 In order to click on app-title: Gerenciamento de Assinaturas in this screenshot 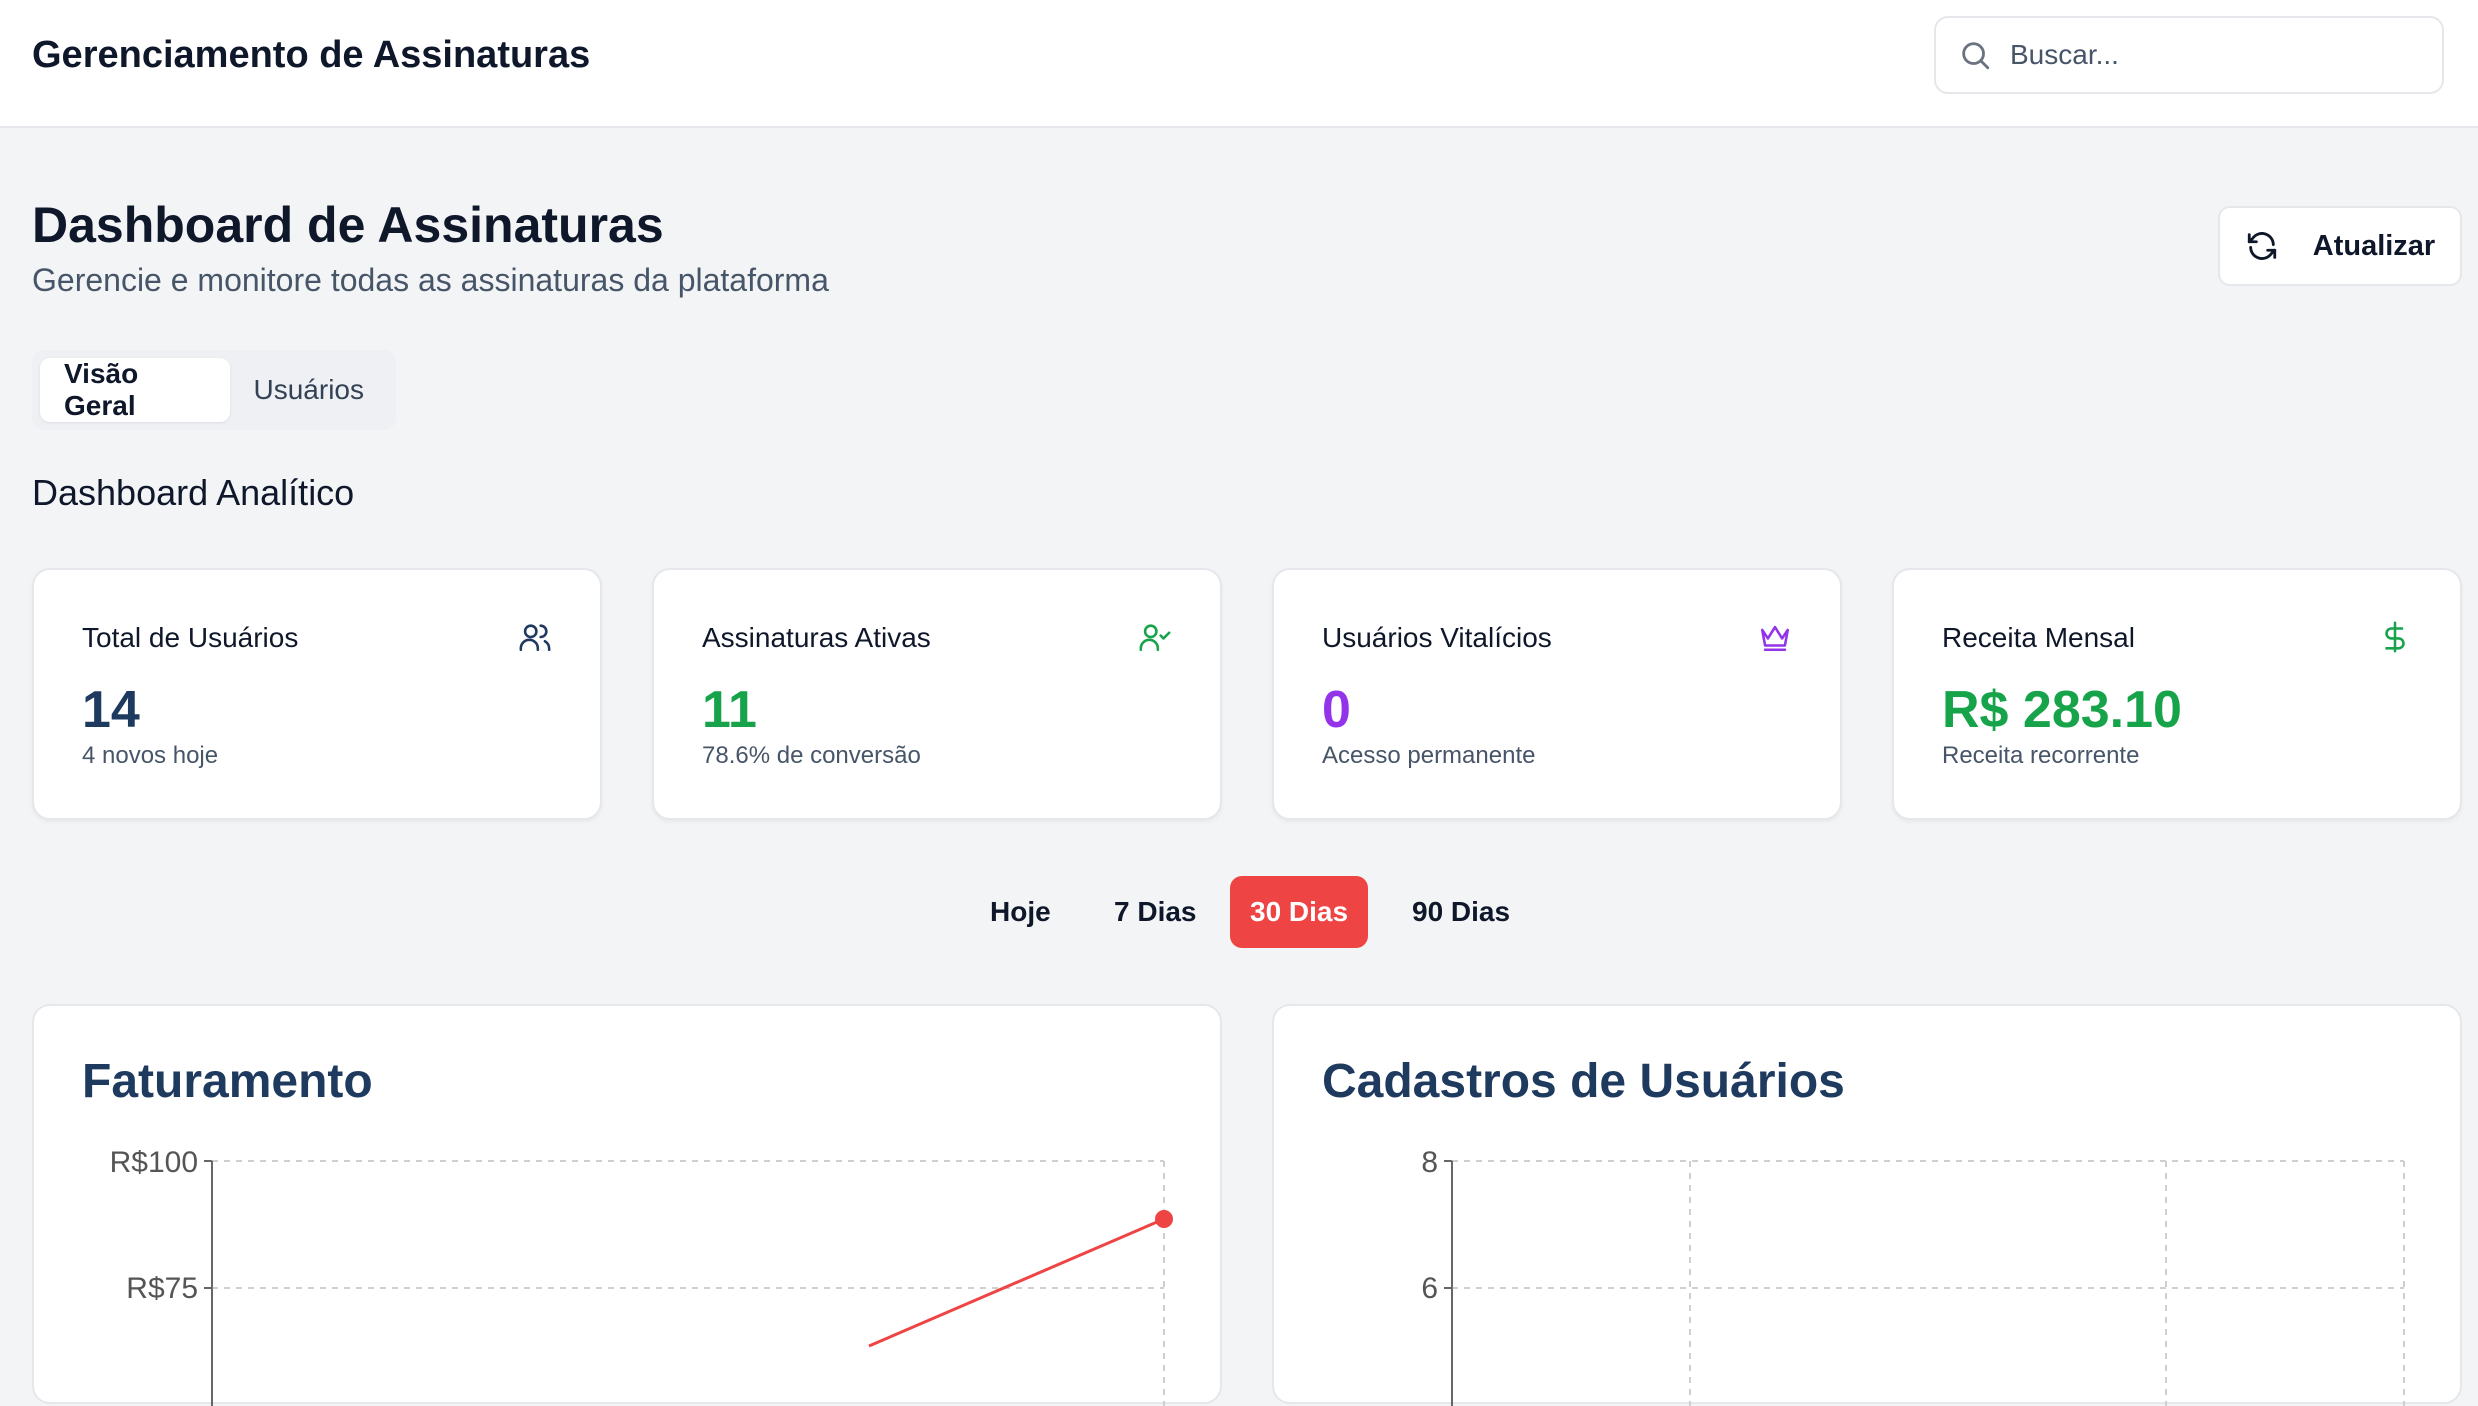, I will do `click(311, 55)`.